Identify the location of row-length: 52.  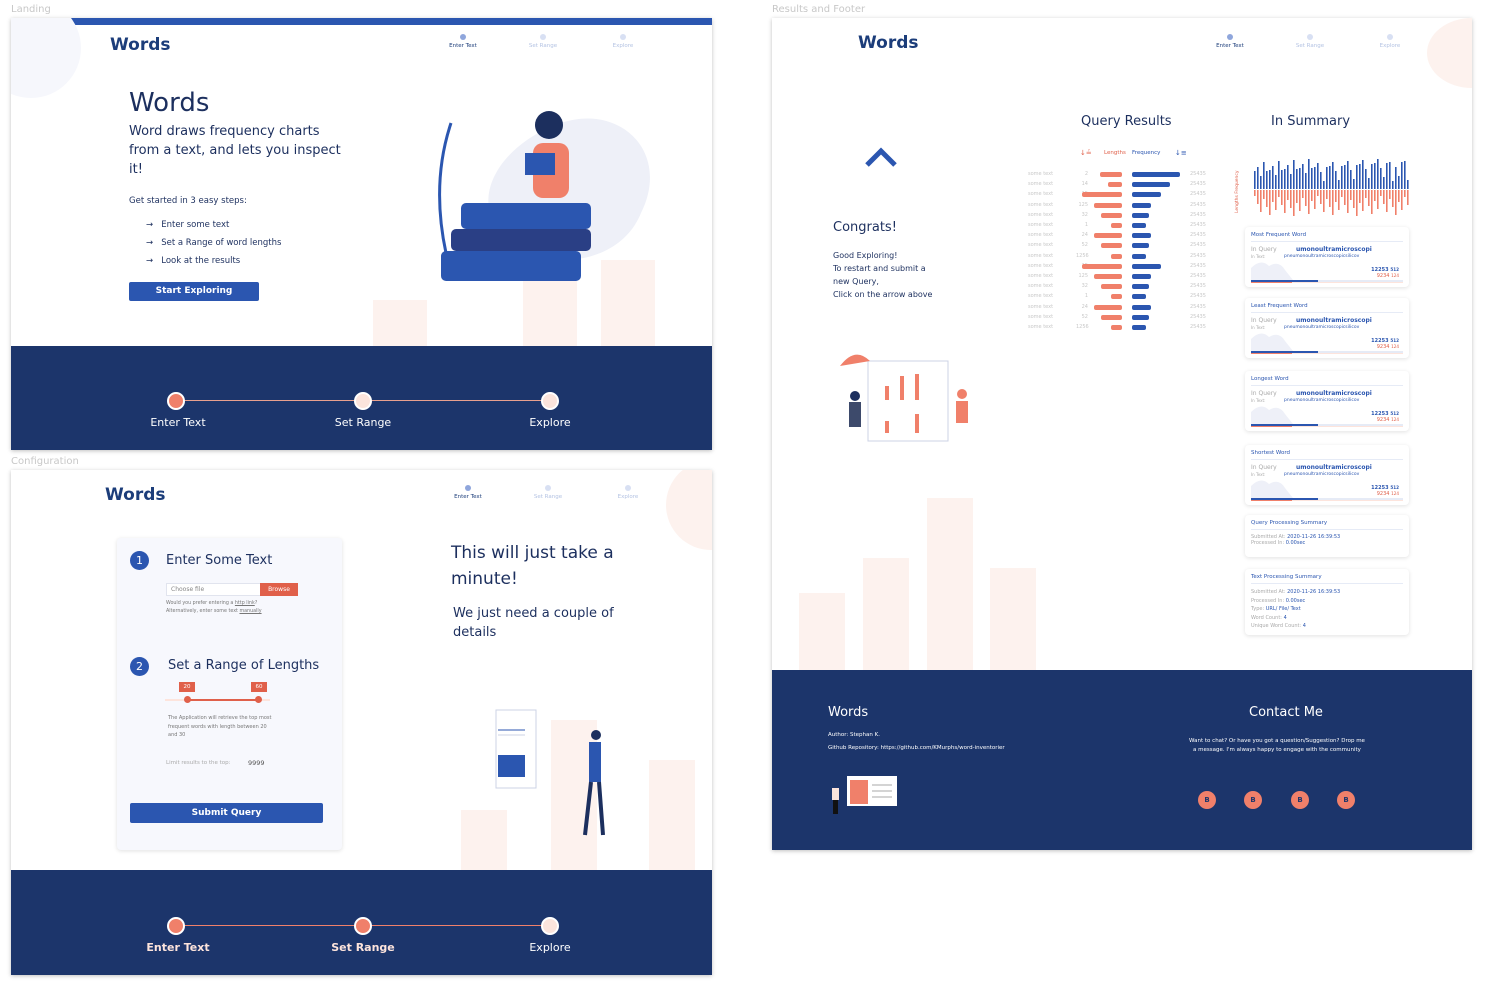
(1084, 316).